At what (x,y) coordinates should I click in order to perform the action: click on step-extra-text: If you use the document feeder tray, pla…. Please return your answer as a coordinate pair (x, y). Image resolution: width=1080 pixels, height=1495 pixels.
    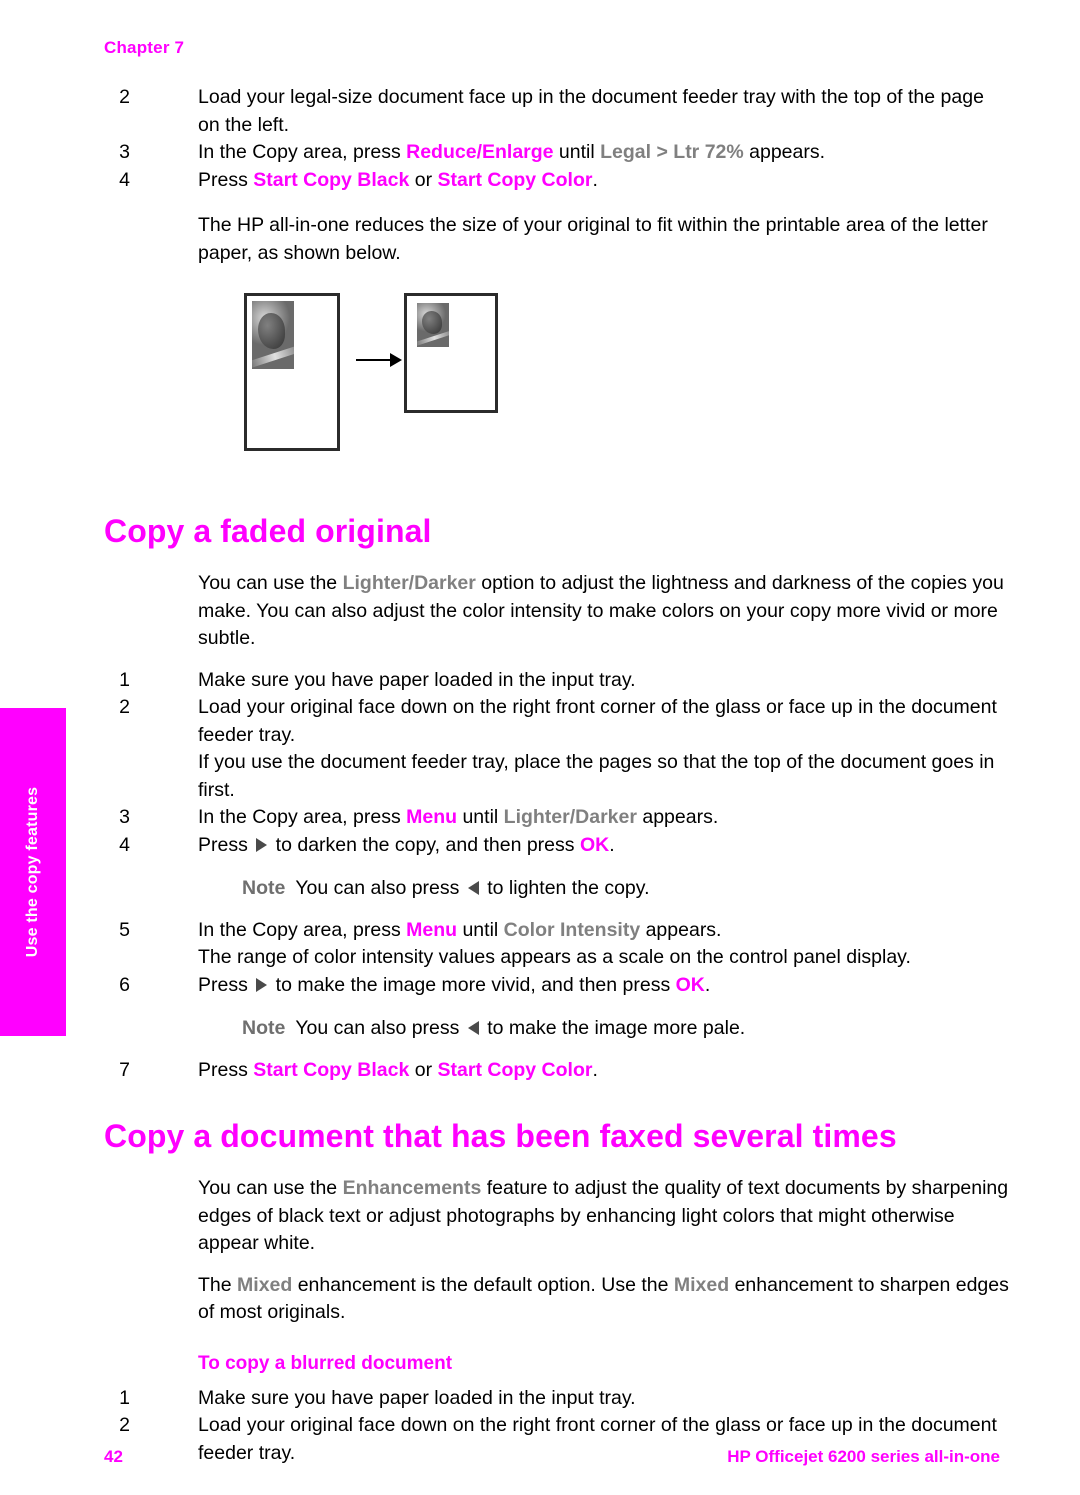
    Looking at the image, I should click on (596, 776).